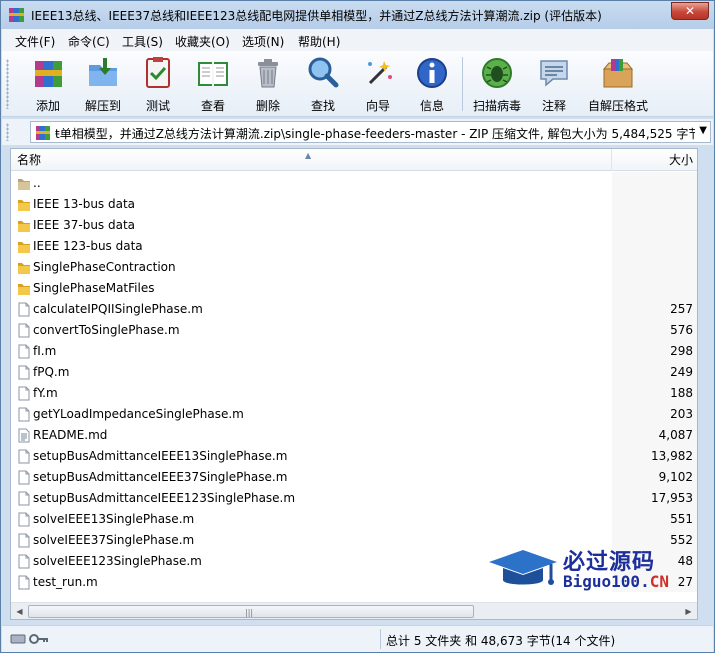  What do you see at coordinates (354, 393) in the screenshot?
I see `list-item: fY.m 188` at bounding box center [354, 393].